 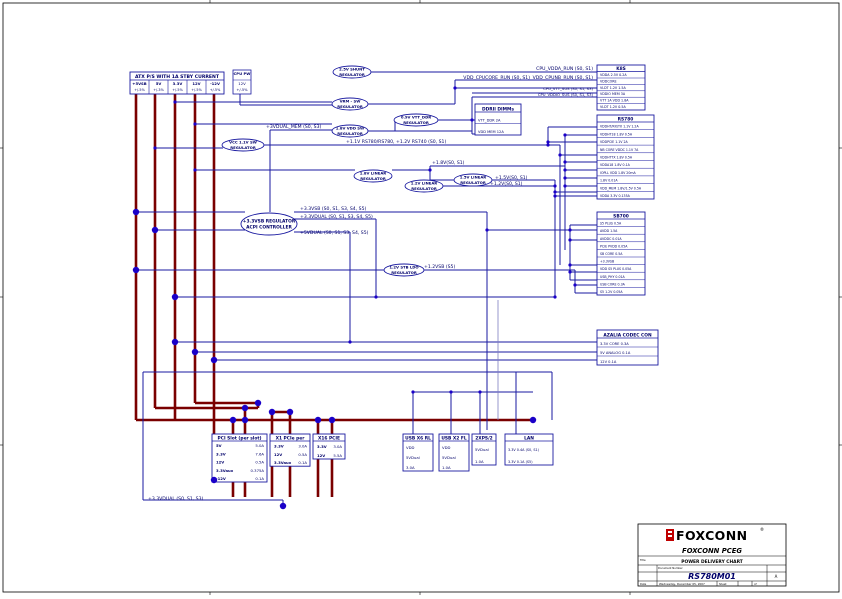 I want to click on table-cell-label: 5V, so click(x=219, y=445).